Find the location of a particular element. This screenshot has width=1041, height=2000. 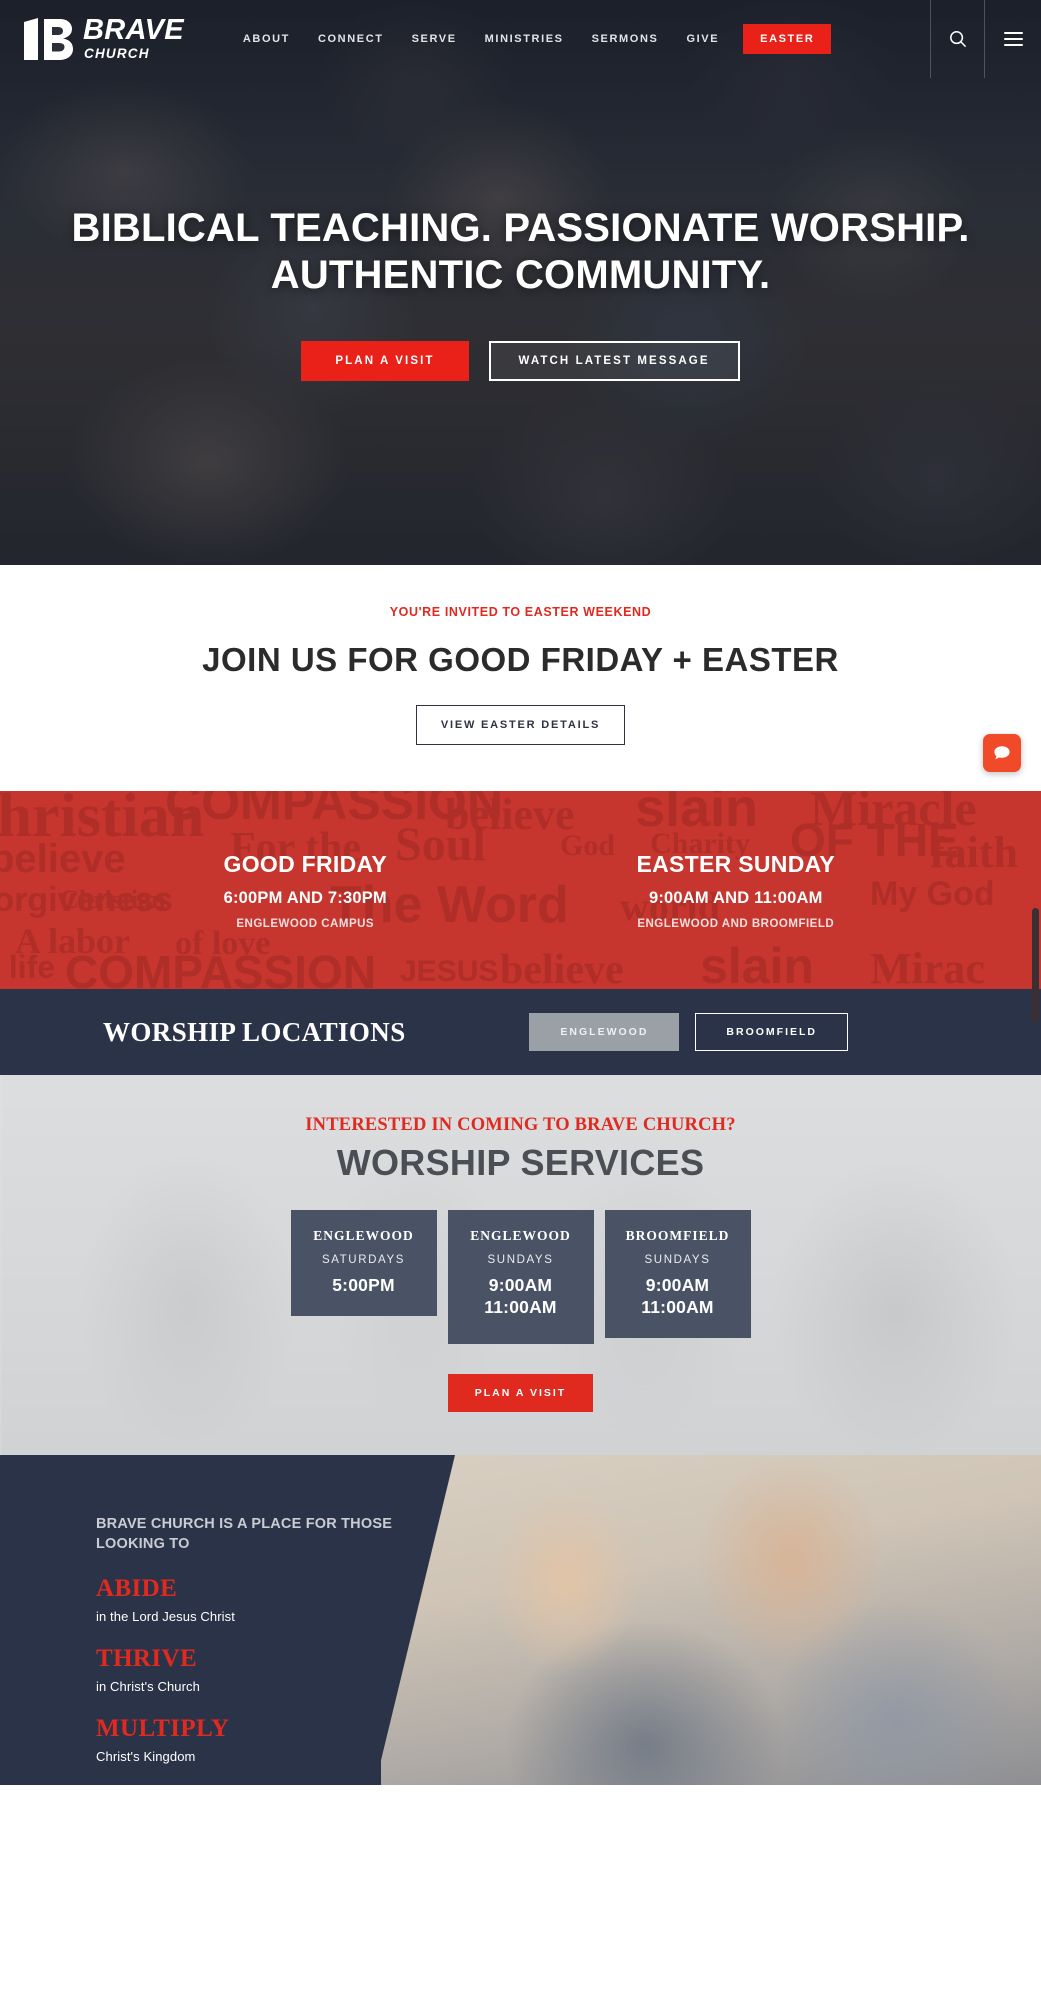

value-word: MULTIPLY is located at coordinates (163, 1728).